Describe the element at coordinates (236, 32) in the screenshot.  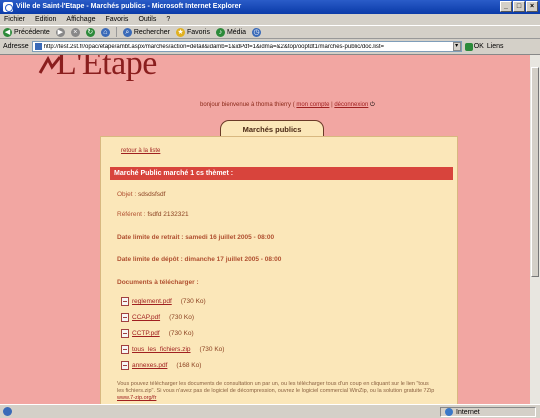
I see `media-label: Média` at that location.